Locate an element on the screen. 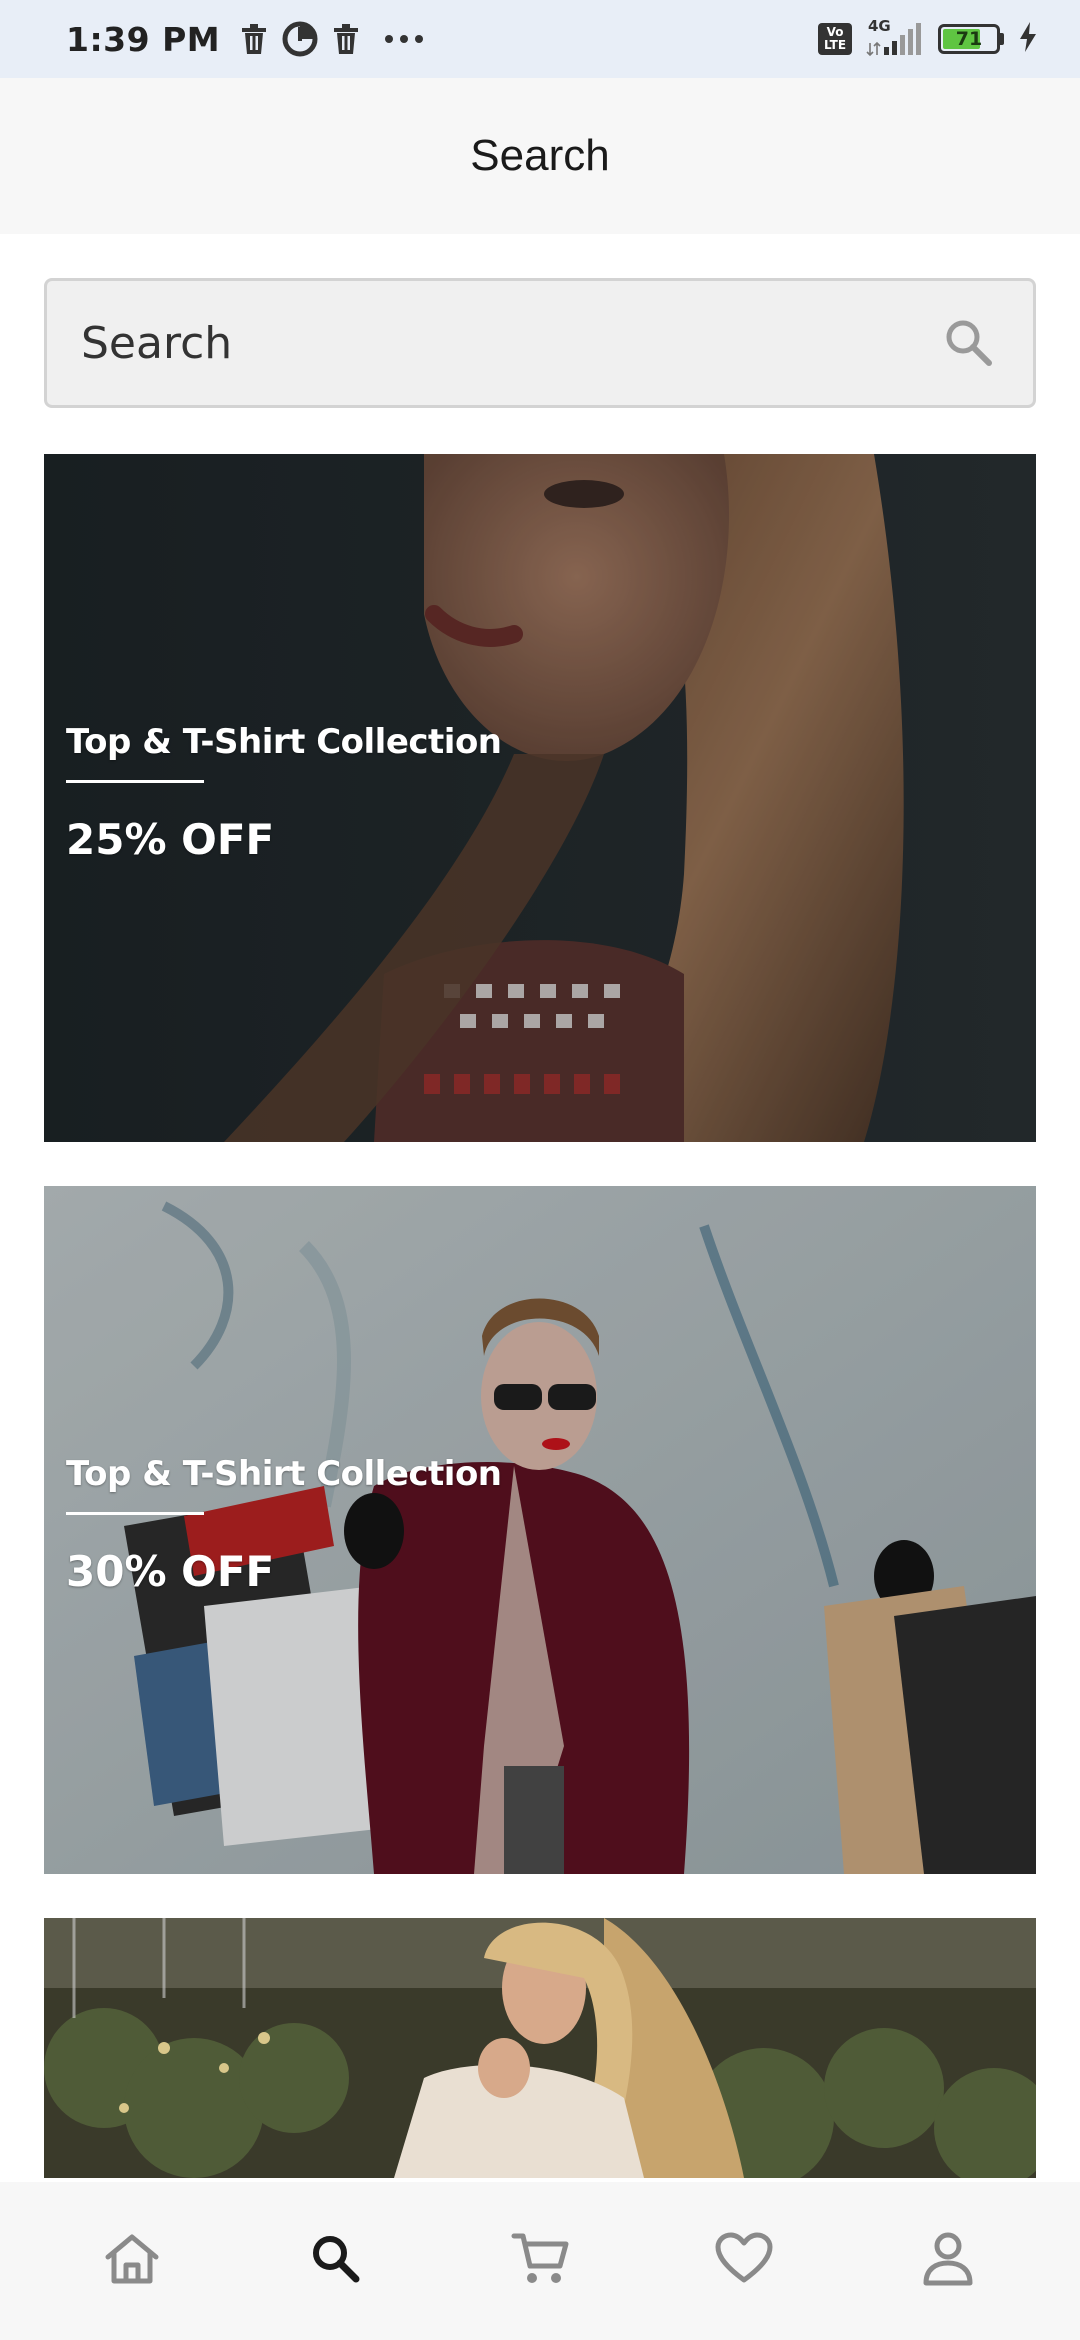 The width and height of the screenshot is (1080, 2340). home-icon is located at coordinates (132, 2261).